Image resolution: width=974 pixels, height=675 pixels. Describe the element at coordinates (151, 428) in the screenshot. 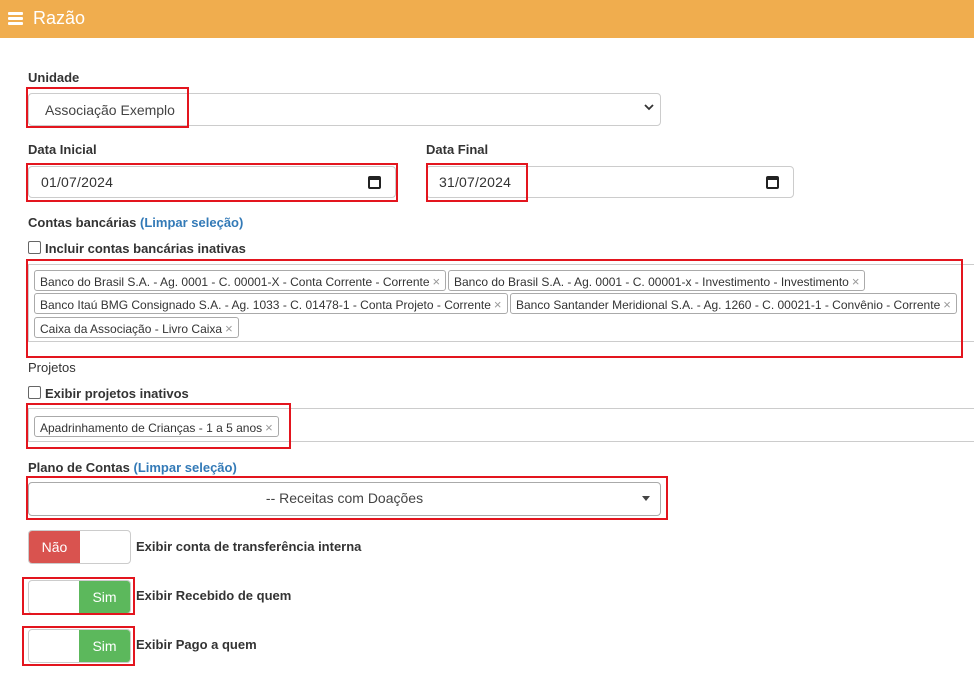

I see `project-chip-label: Apadrinhamento de Crianças - 1 a 5 anos` at that location.